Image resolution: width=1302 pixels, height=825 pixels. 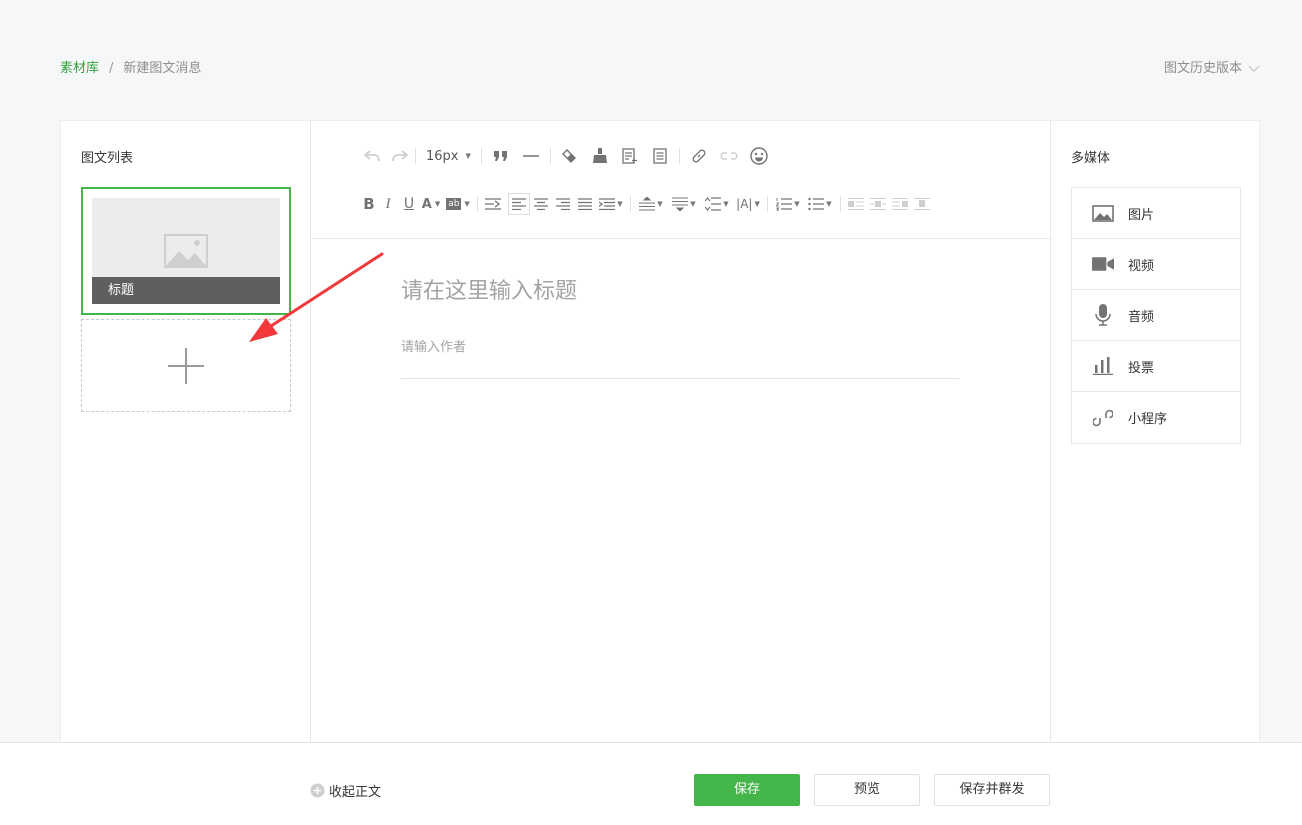 What do you see at coordinates (442, 156) in the screenshot?
I see `font-size-value: 16px` at bounding box center [442, 156].